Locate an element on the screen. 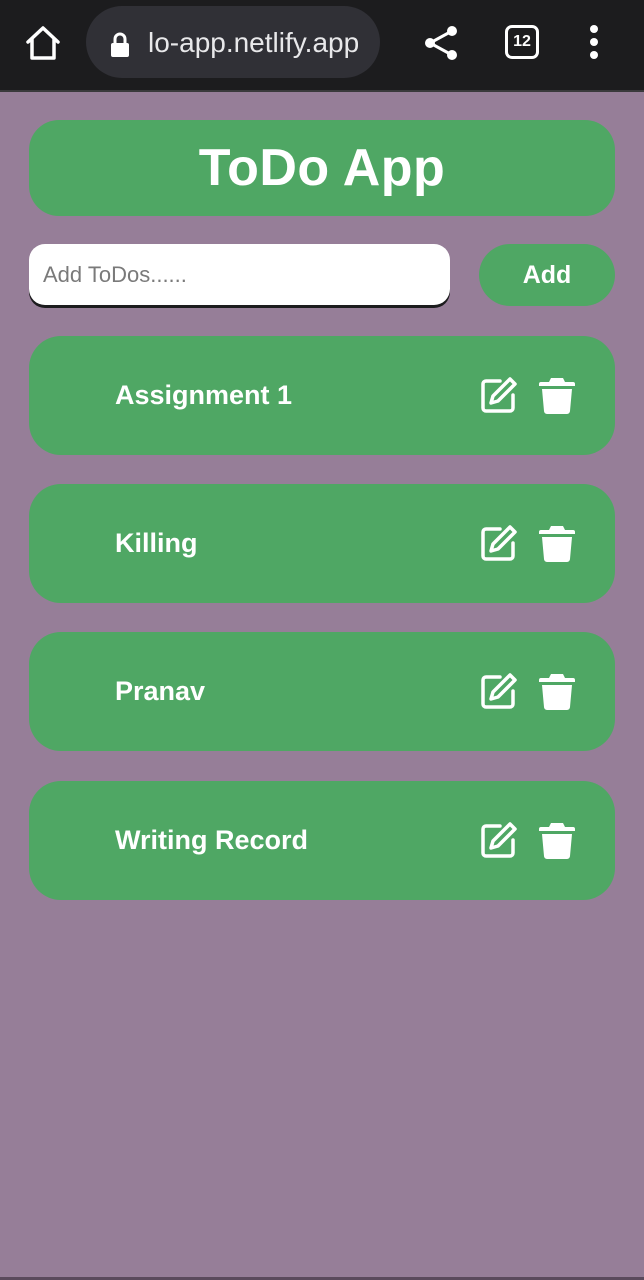 The width and height of the screenshot is (644, 1280). todo-text: Pranav is located at coordinates (160, 691).